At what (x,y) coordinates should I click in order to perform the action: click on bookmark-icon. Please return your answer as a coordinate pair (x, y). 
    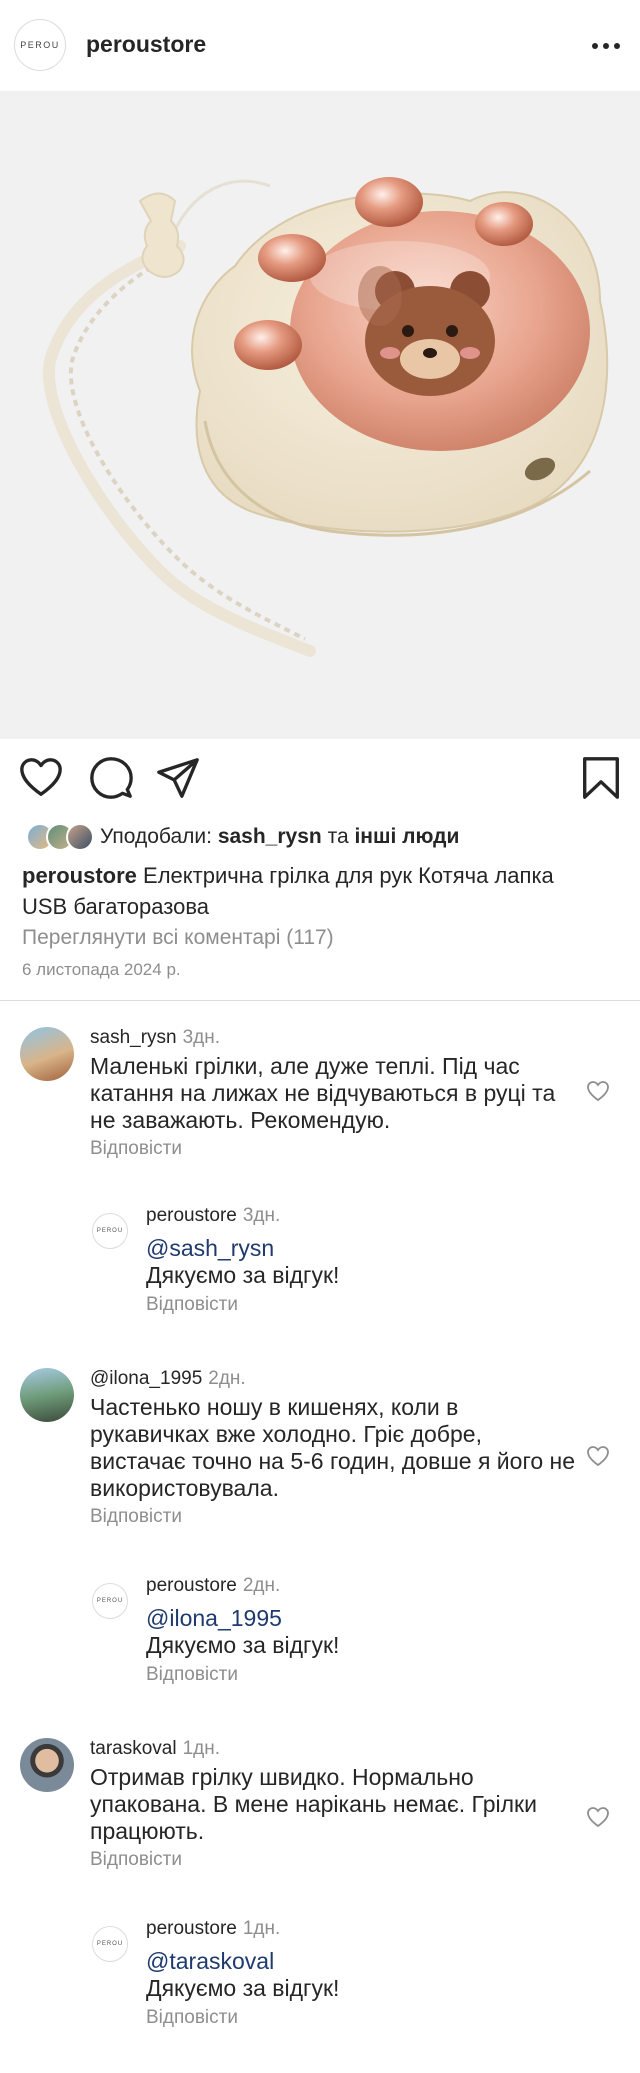
    Looking at the image, I should click on (601, 778).